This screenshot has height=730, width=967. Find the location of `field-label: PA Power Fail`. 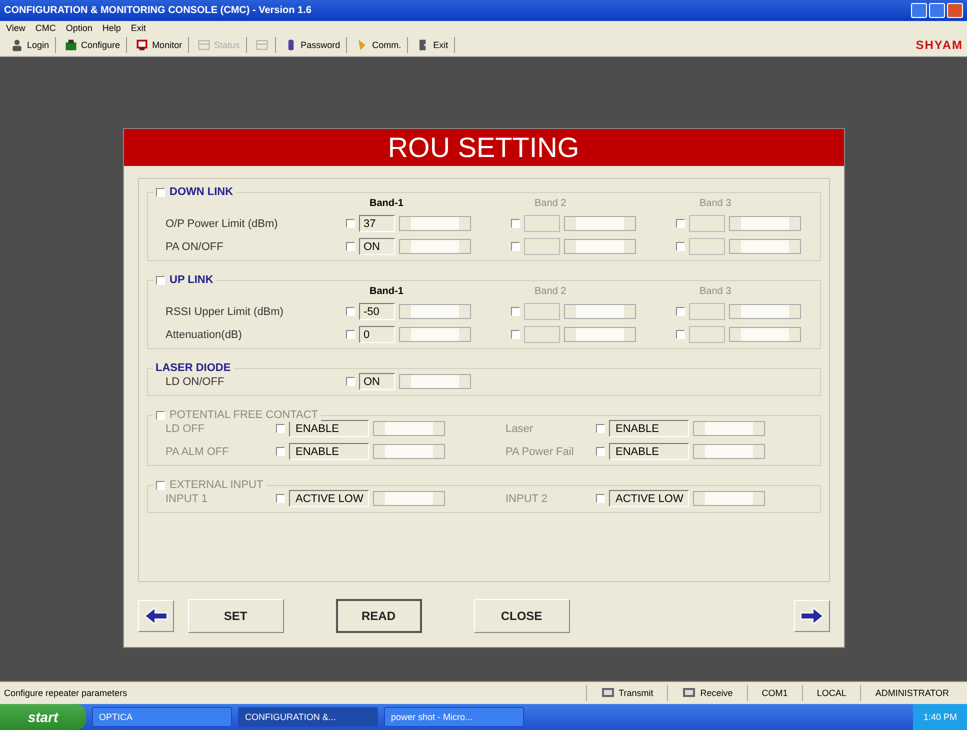

field-label: PA Power Fail is located at coordinates (540, 452).